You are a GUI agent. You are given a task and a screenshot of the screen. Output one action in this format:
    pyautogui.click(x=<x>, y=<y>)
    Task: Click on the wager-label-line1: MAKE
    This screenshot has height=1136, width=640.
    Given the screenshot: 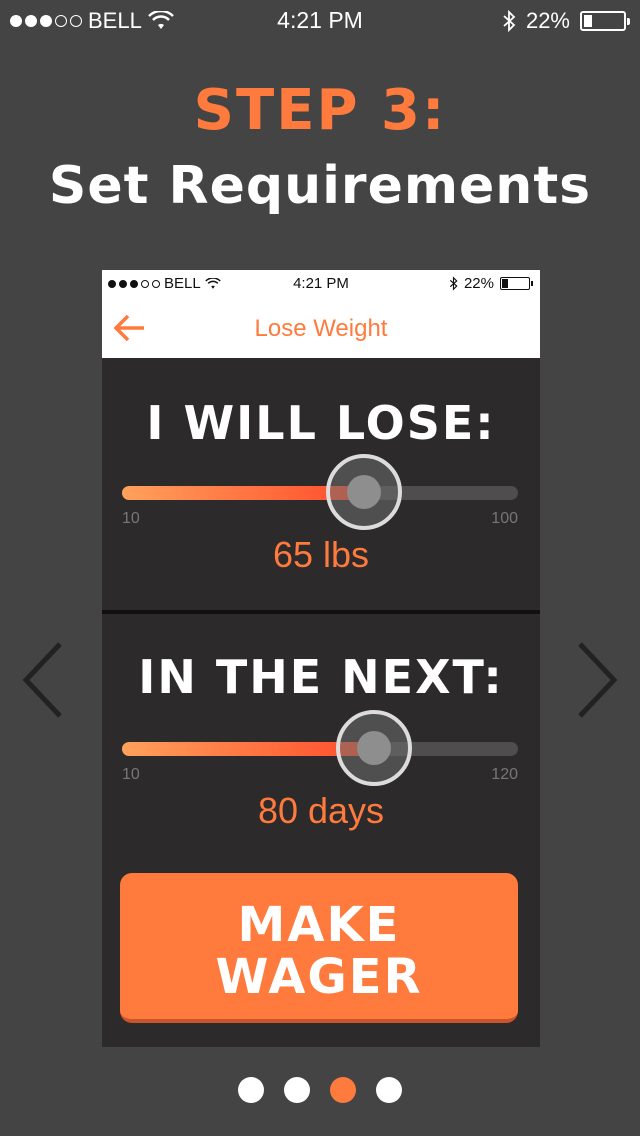 What is the action you would take?
    pyautogui.click(x=319, y=925)
    